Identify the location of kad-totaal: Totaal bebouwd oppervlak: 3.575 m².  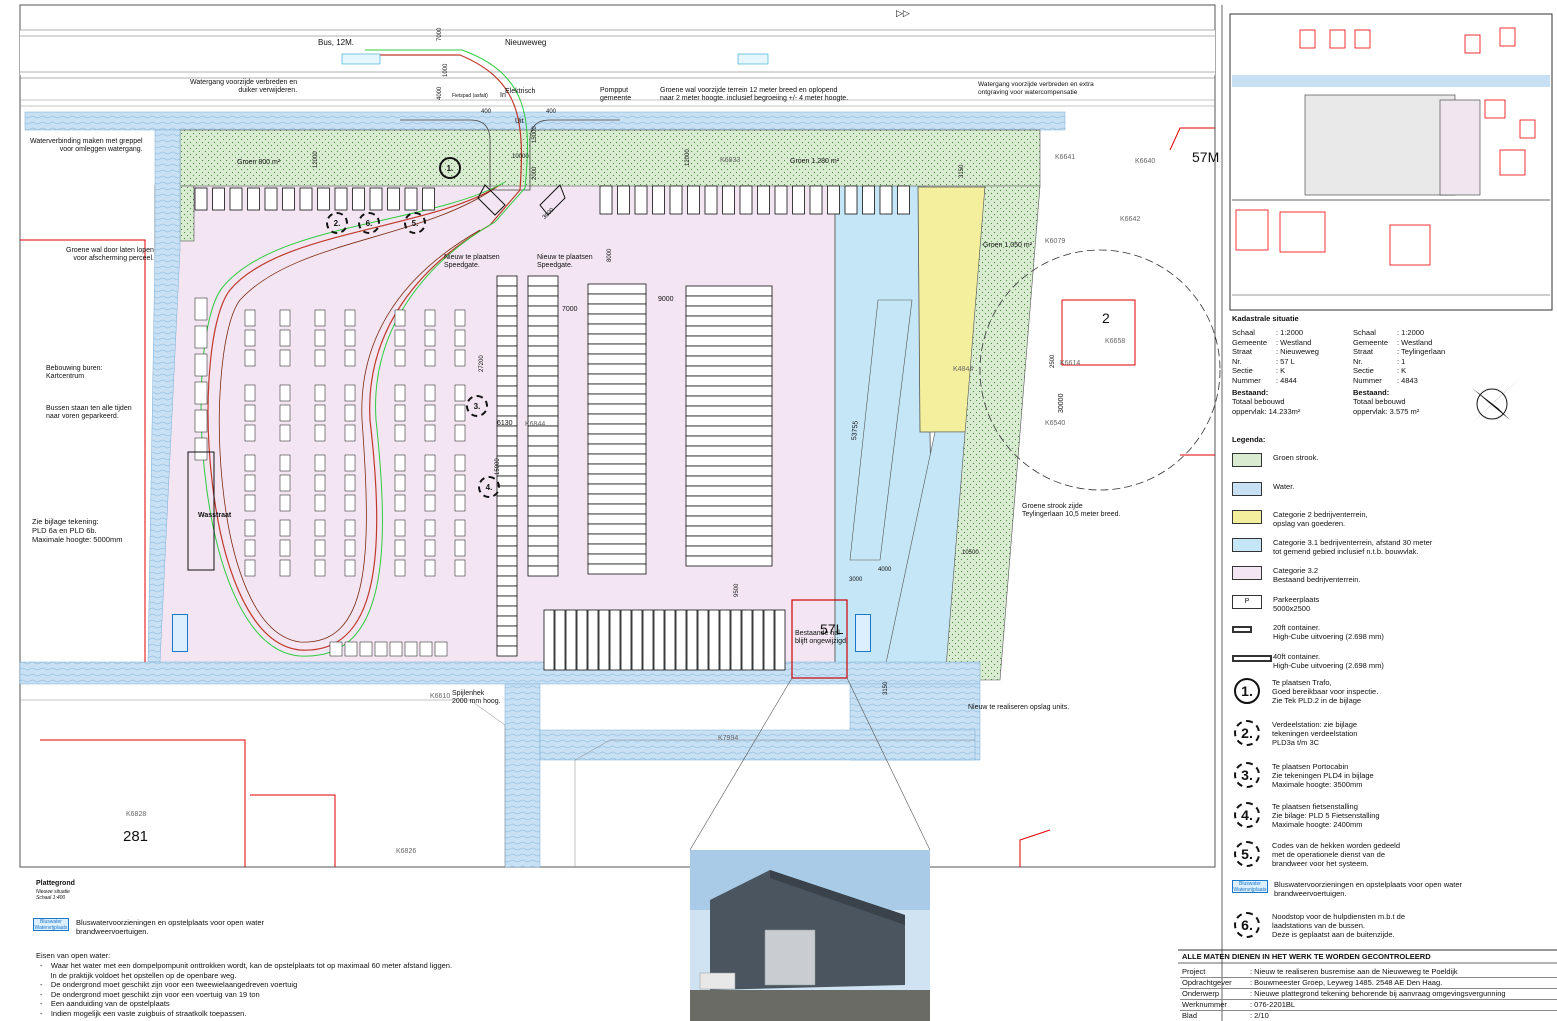
(1386, 406).